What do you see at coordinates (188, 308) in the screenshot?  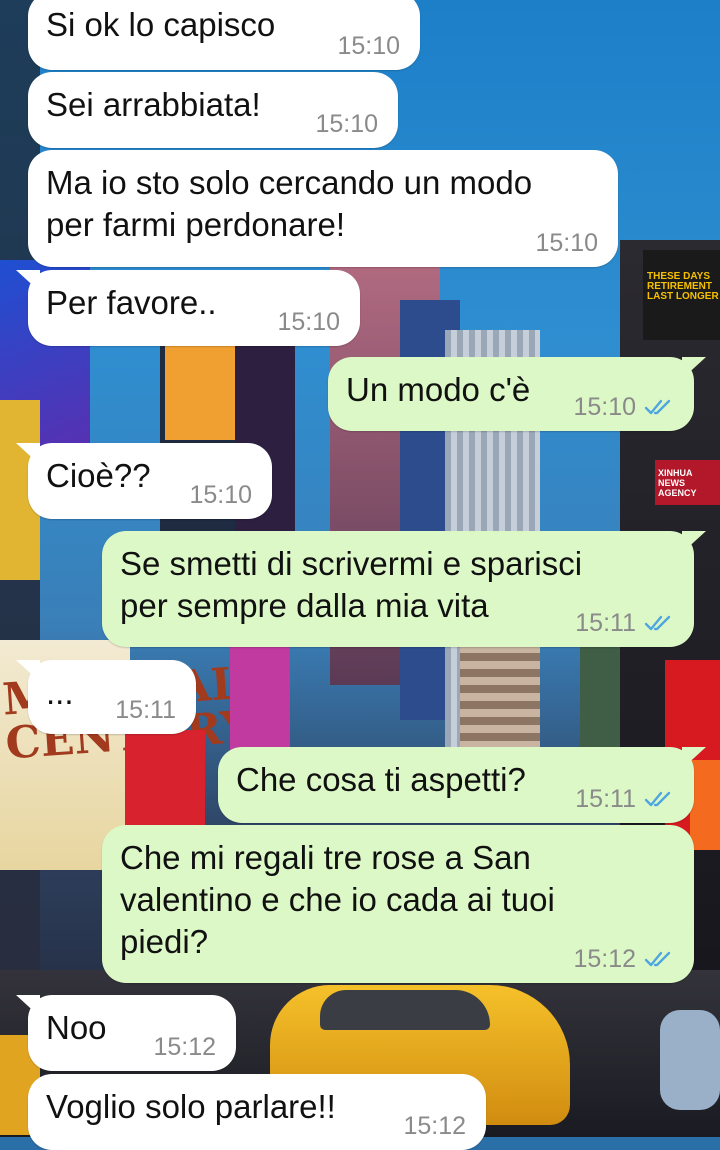 I see `incoming-message: Per favore.. 15:10` at bounding box center [188, 308].